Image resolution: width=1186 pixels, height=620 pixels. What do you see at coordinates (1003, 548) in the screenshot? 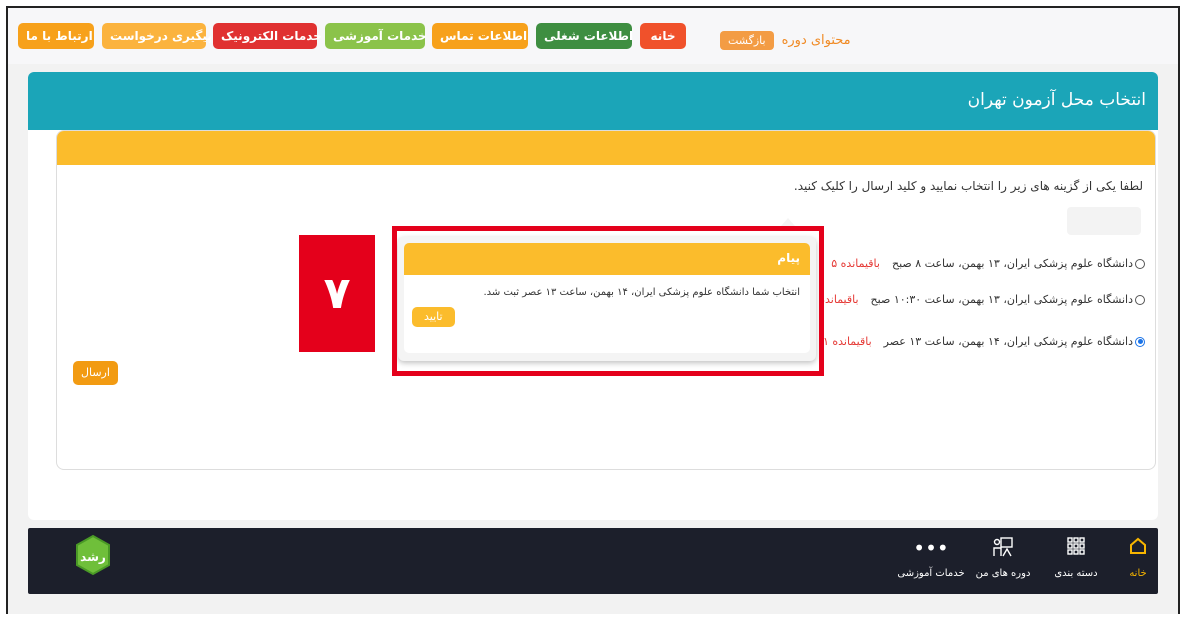
I see `courses-icon` at bounding box center [1003, 548].